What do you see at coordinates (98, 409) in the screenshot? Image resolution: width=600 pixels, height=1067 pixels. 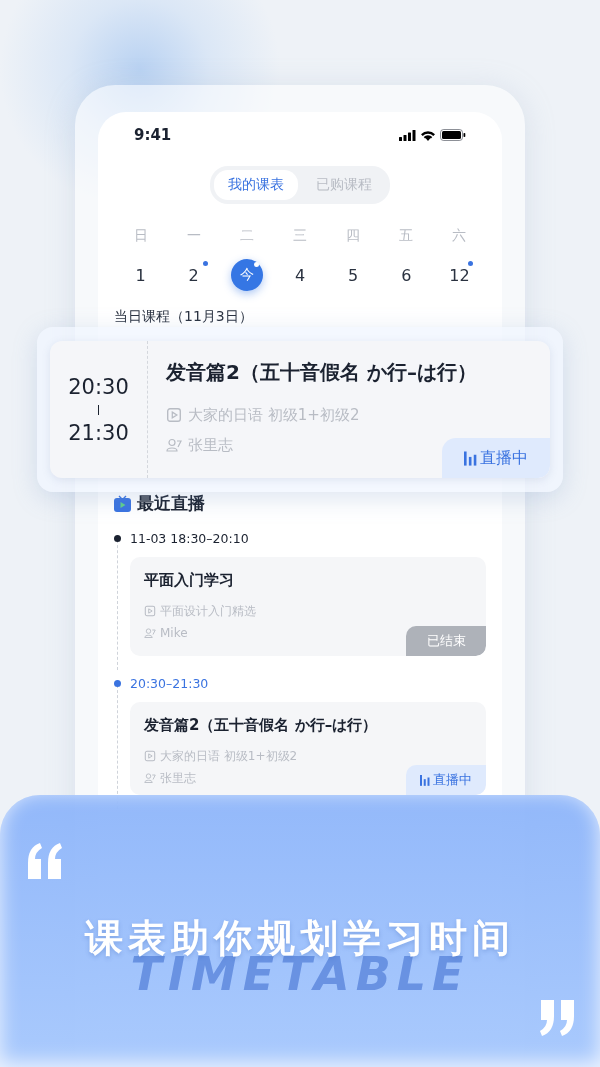 I see `time-separator` at bounding box center [98, 409].